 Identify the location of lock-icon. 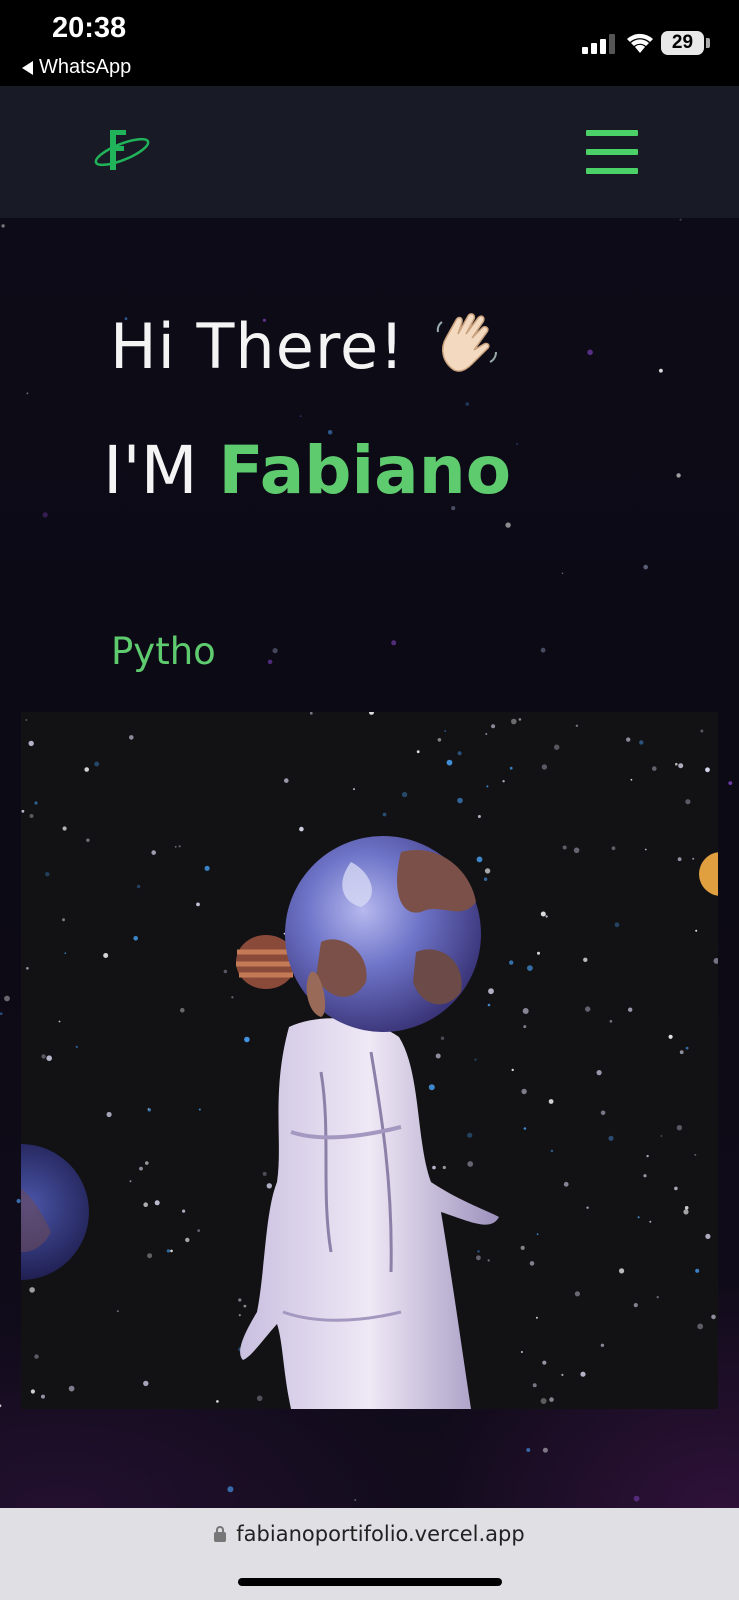
(220, 1534).